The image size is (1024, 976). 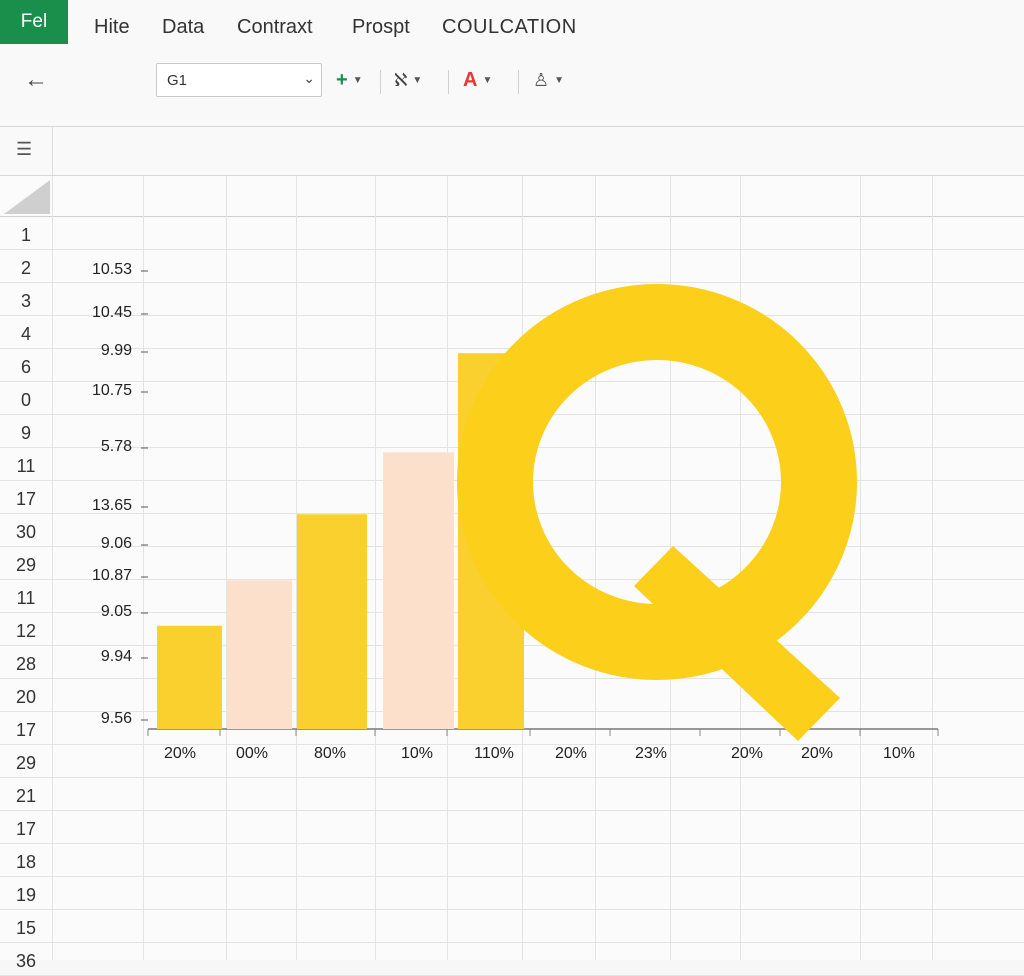 What do you see at coordinates (470, 80) in the screenshot?
I see `font-color-icon: A` at bounding box center [470, 80].